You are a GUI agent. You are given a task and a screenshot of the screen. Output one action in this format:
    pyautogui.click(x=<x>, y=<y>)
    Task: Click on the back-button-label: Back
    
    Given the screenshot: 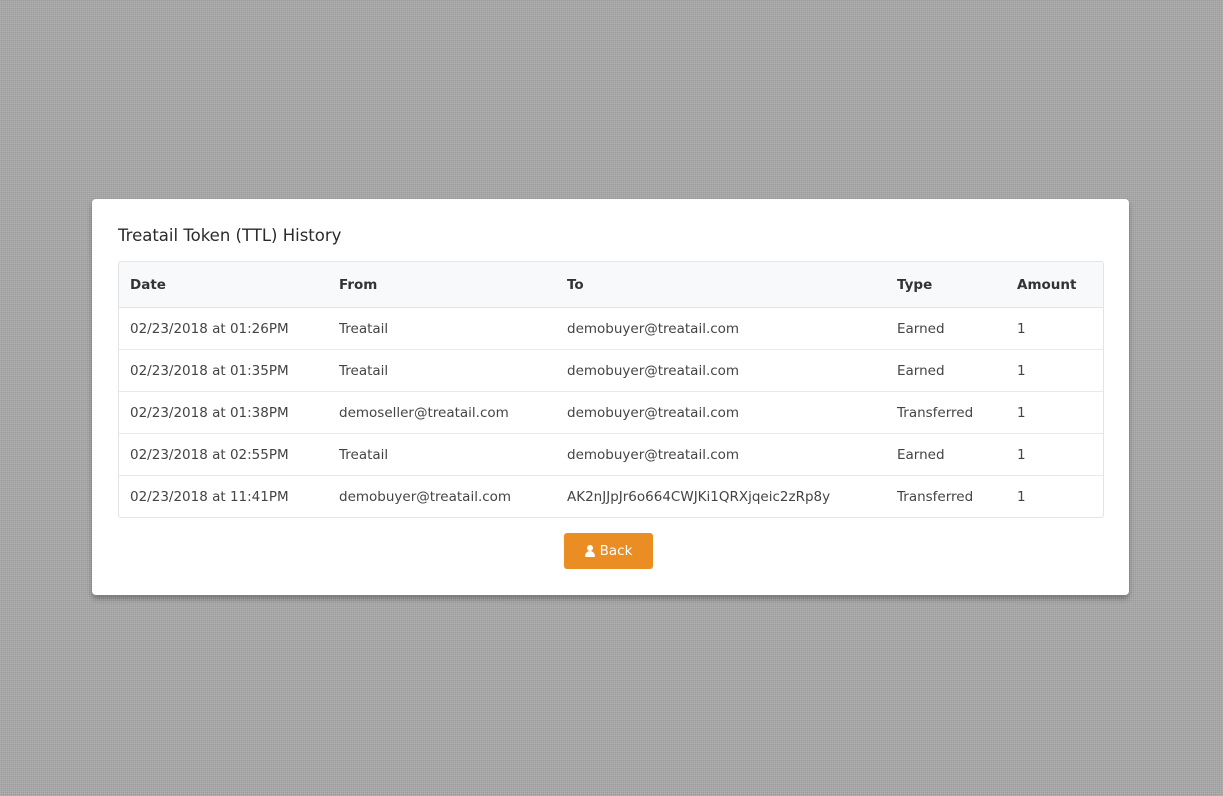 What is the action you would take?
    pyautogui.click(x=616, y=551)
    